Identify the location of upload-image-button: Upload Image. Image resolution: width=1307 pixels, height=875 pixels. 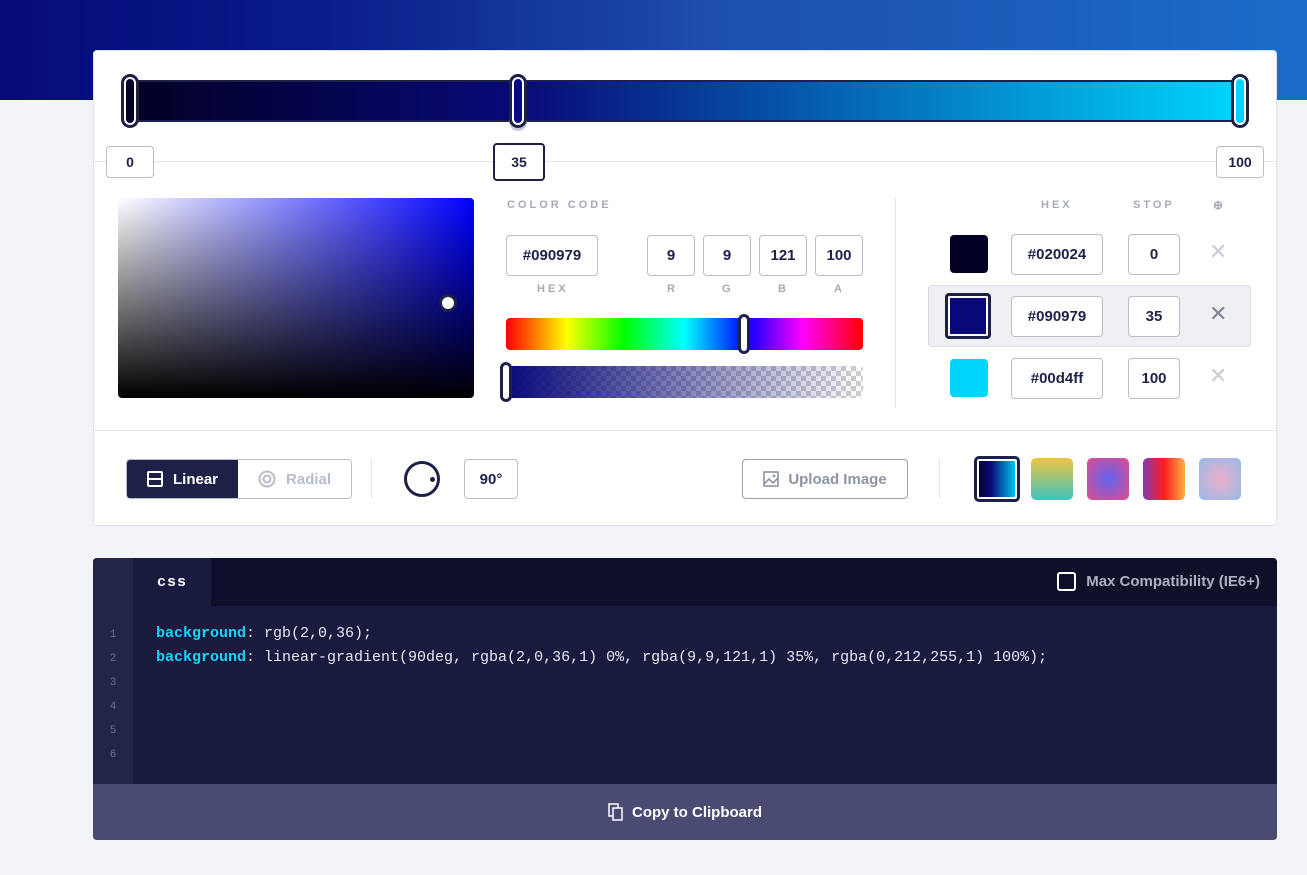
(825, 479).